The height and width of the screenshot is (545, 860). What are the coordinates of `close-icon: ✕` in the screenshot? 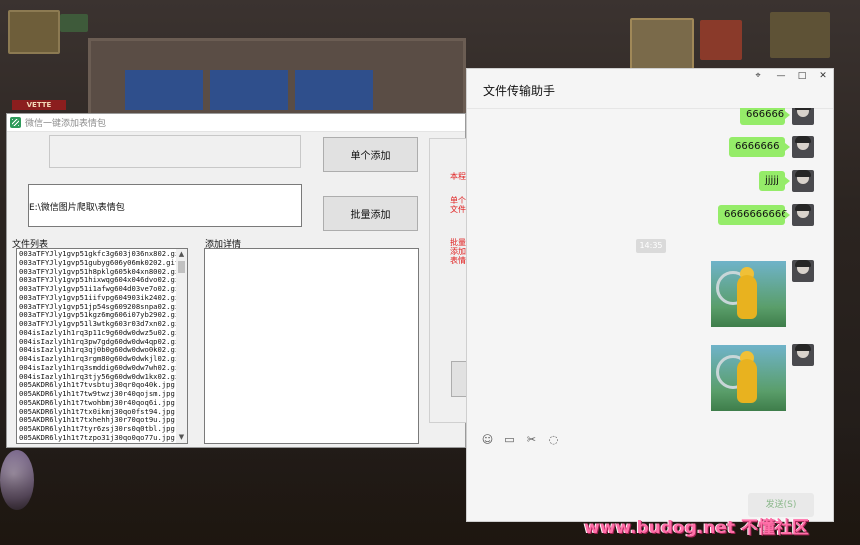 It's located at (823, 76).